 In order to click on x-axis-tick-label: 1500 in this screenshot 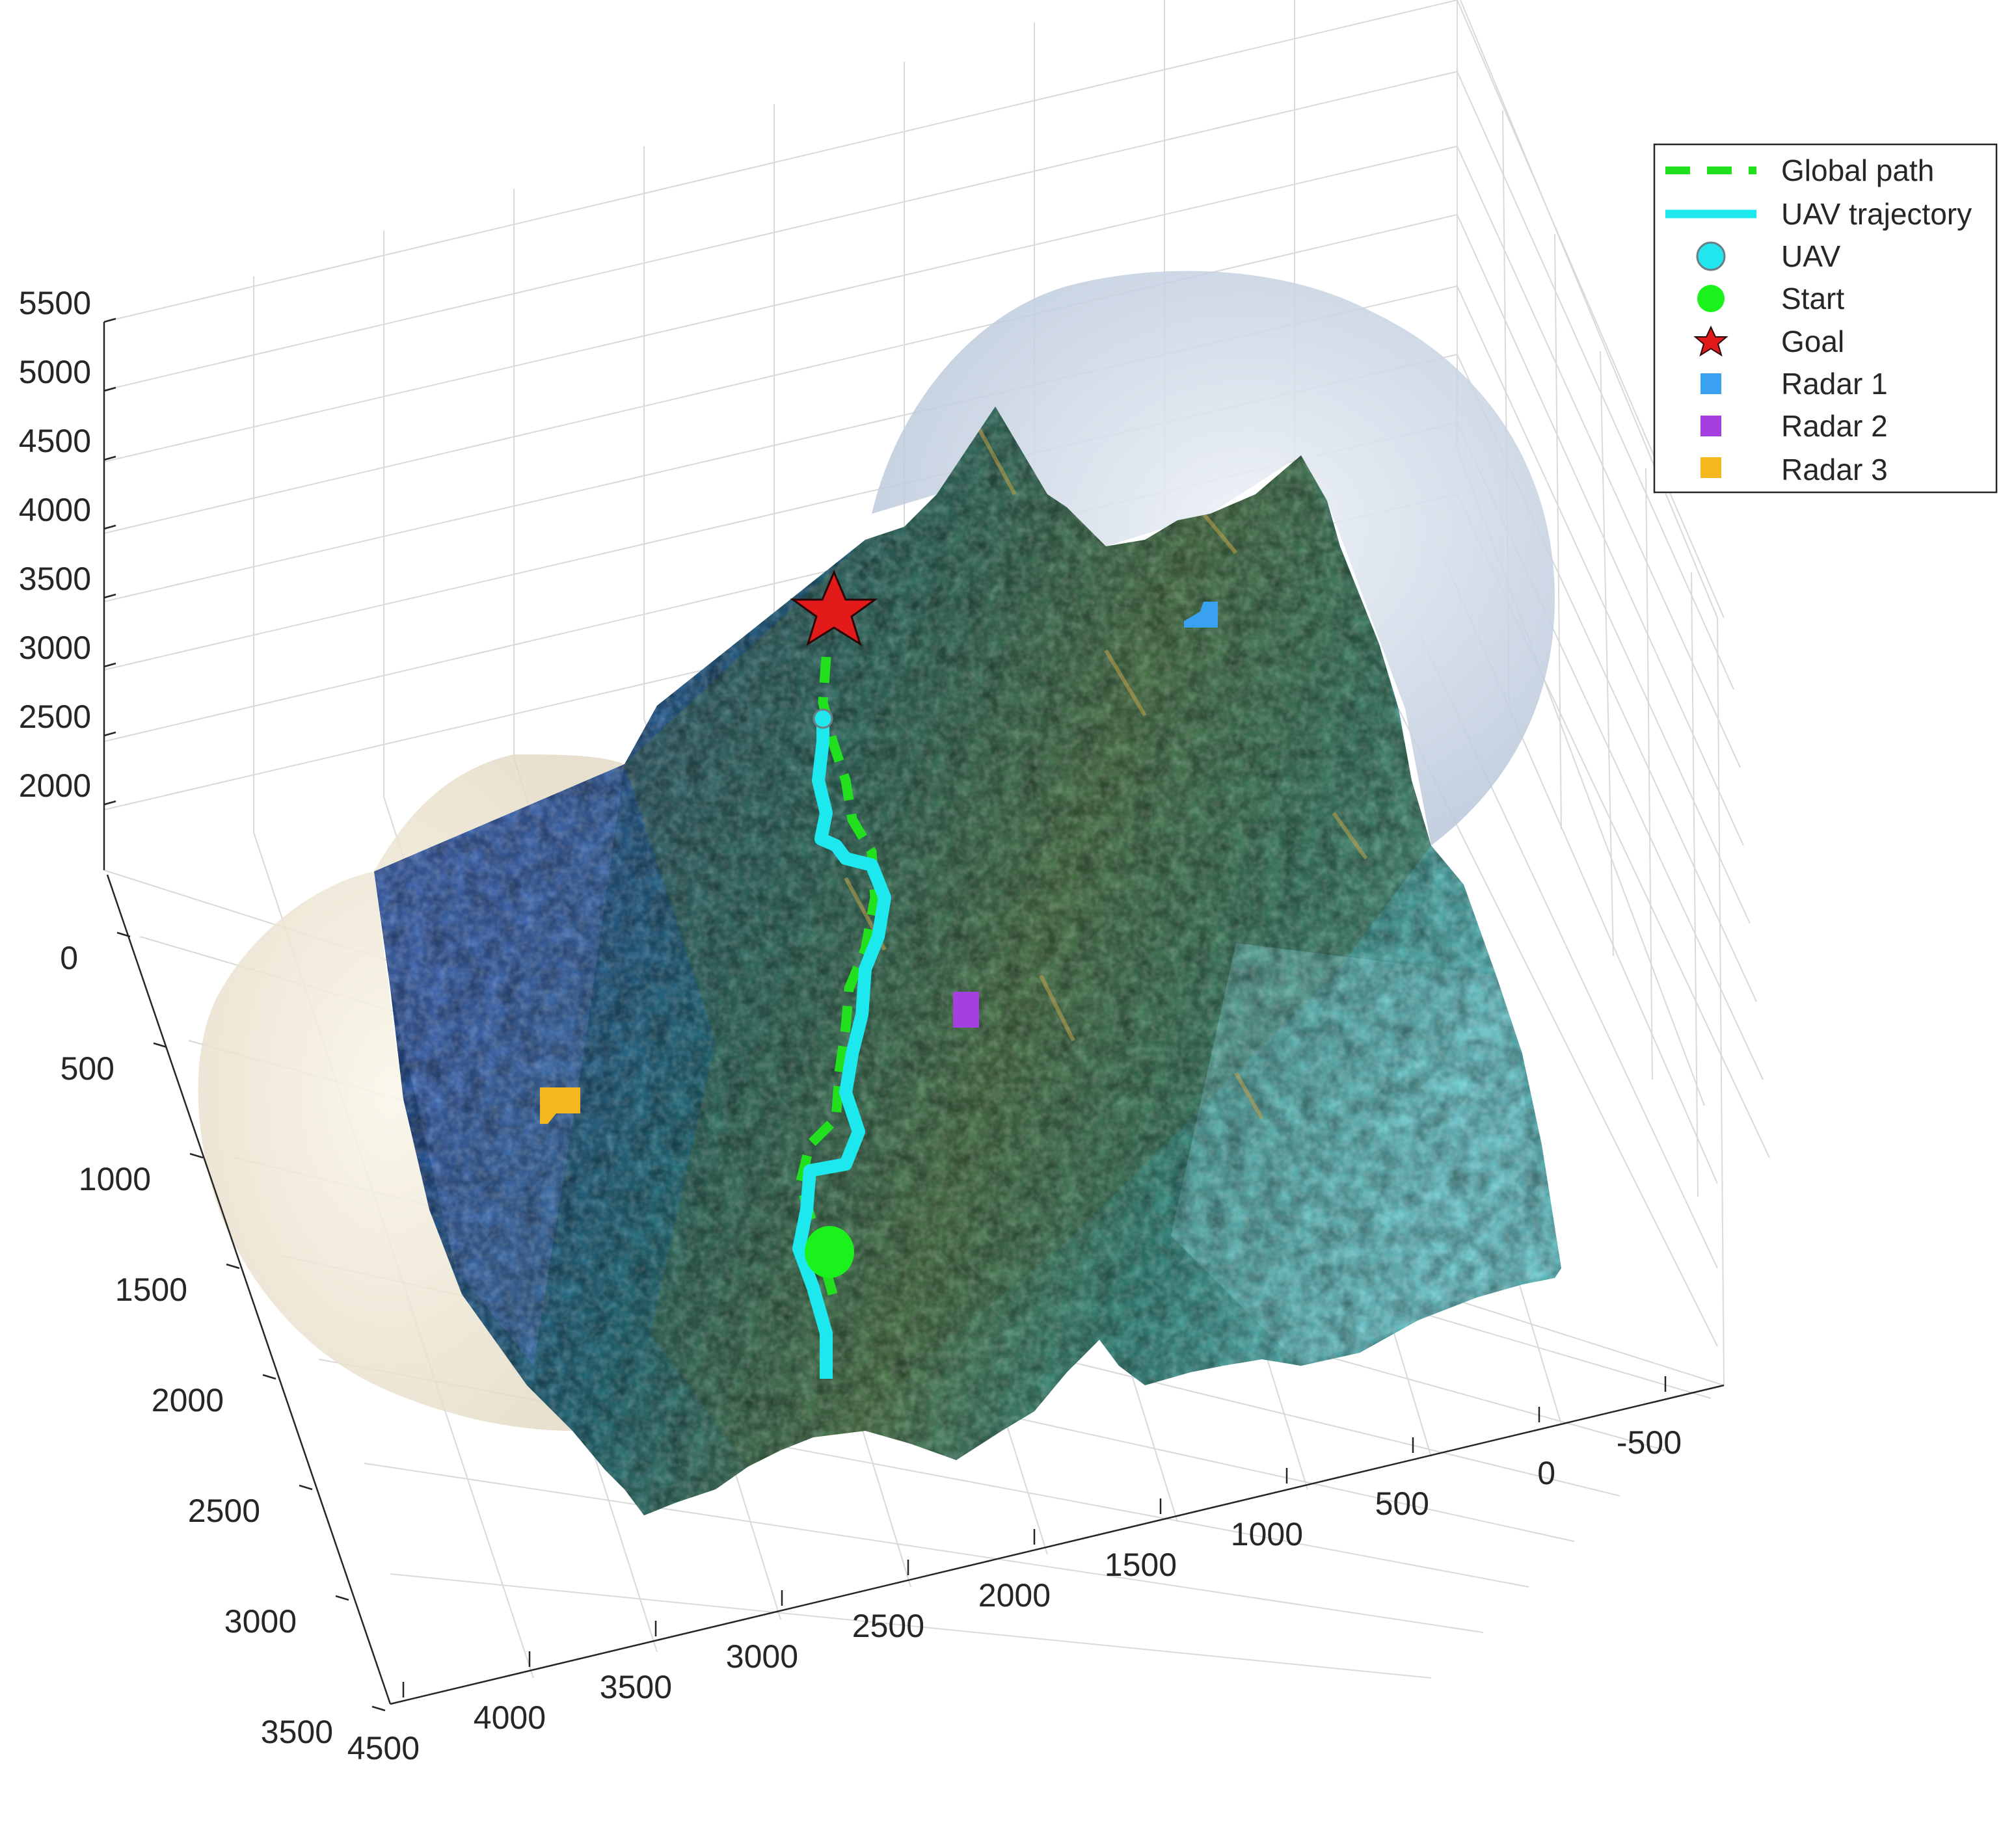, I will do `click(1141, 1565)`.